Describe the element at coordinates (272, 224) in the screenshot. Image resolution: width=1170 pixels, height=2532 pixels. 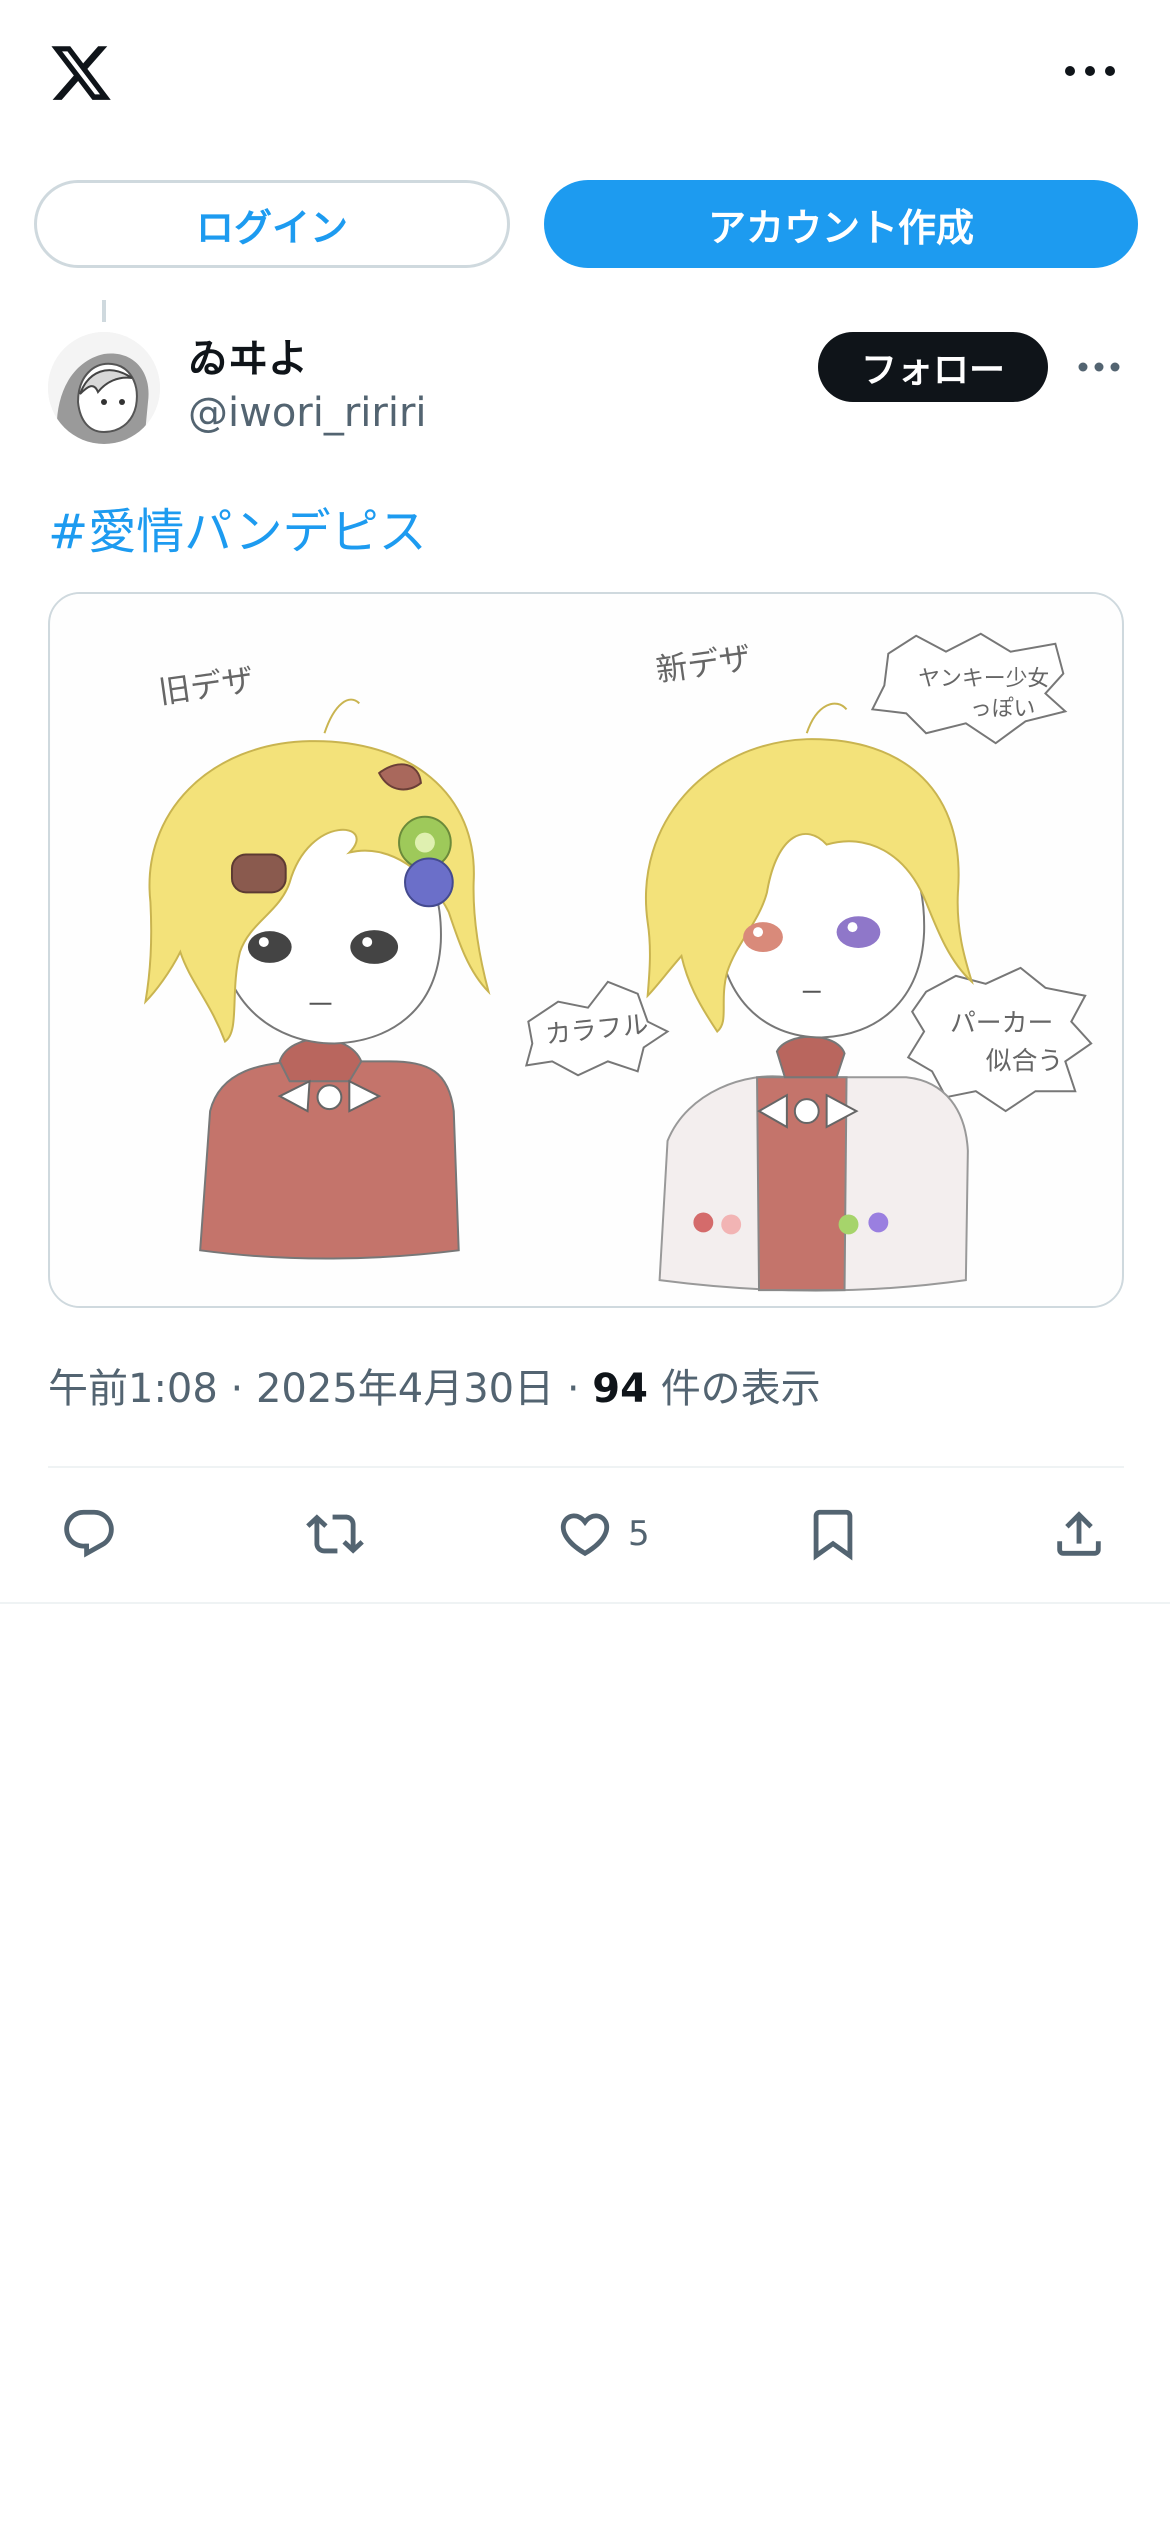
I see `login-button: ログイン` at that location.